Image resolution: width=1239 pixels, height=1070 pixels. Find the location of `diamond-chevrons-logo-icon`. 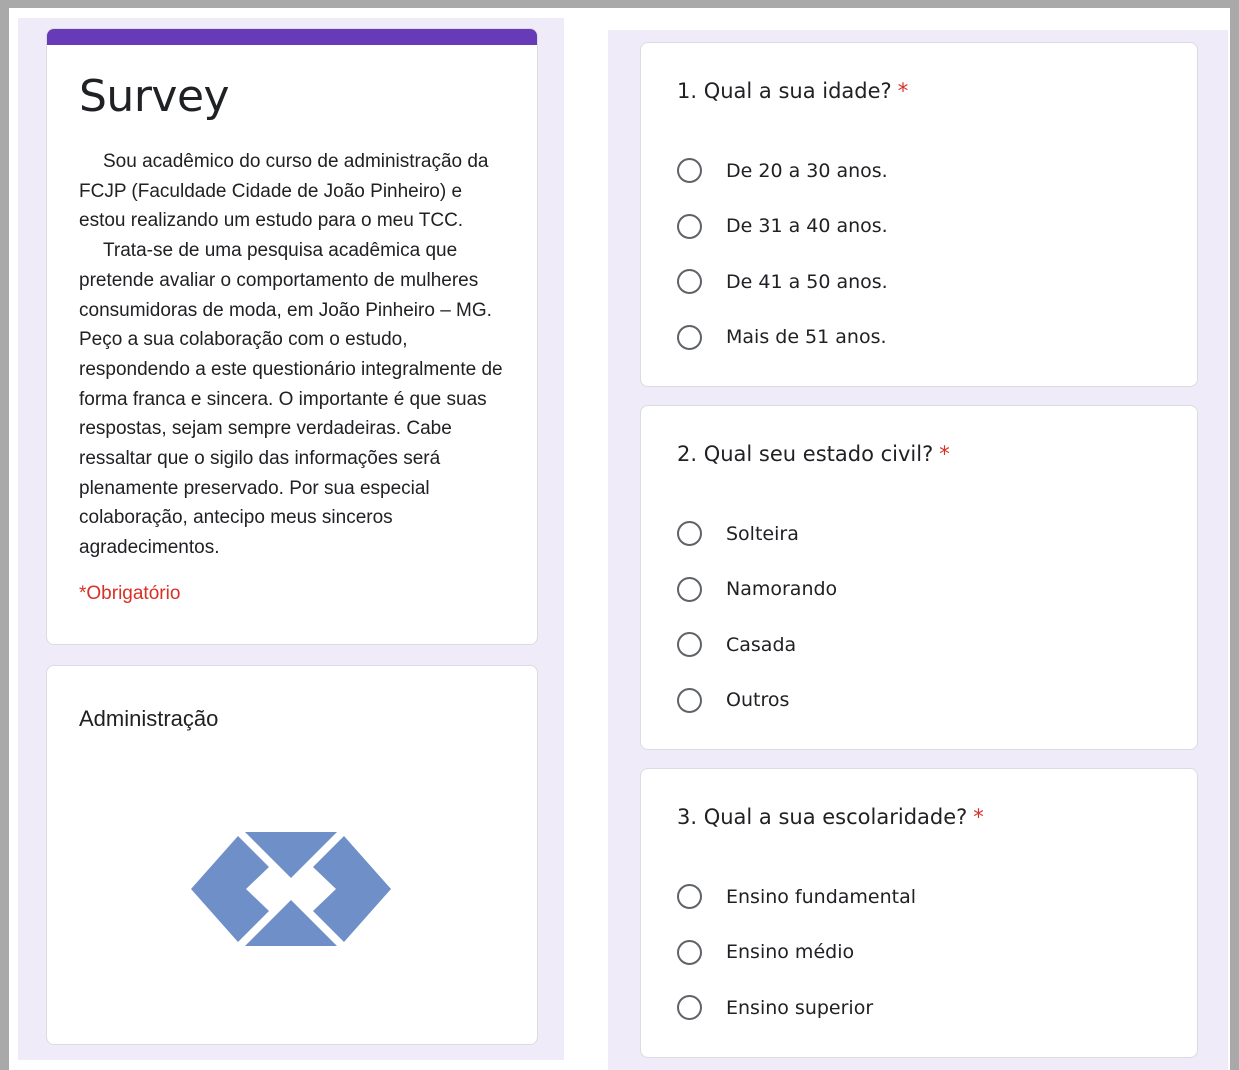

diamond-chevrons-logo-icon is located at coordinates (291, 889).